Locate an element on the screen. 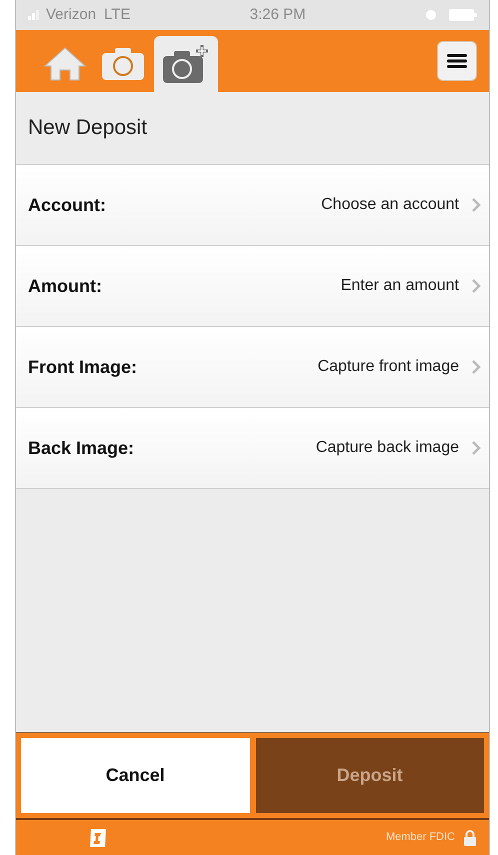  menu-icon is located at coordinates (457, 61).